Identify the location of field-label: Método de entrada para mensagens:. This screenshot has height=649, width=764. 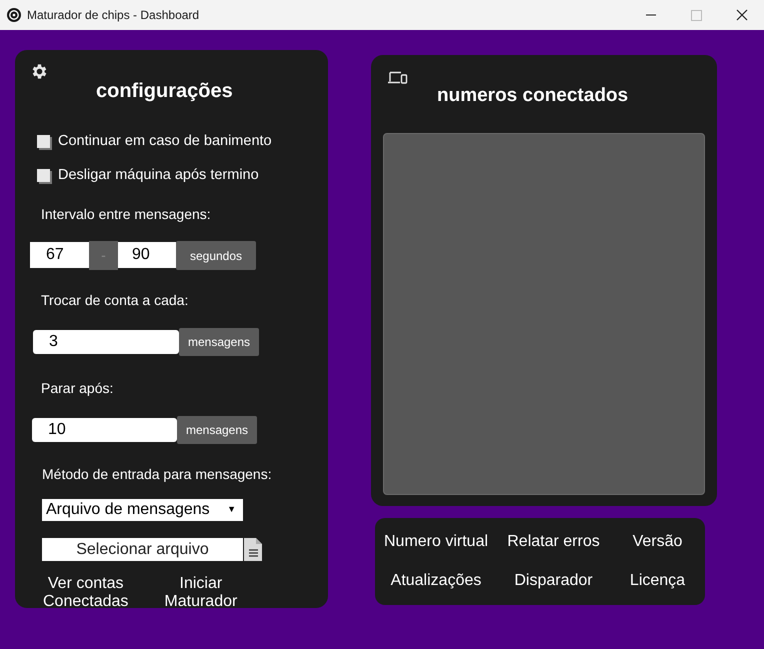
(157, 474).